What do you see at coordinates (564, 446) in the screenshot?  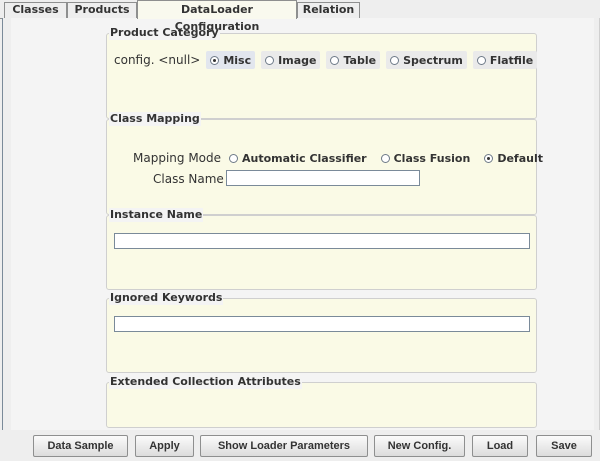 I see `save-button: Save` at bounding box center [564, 446].